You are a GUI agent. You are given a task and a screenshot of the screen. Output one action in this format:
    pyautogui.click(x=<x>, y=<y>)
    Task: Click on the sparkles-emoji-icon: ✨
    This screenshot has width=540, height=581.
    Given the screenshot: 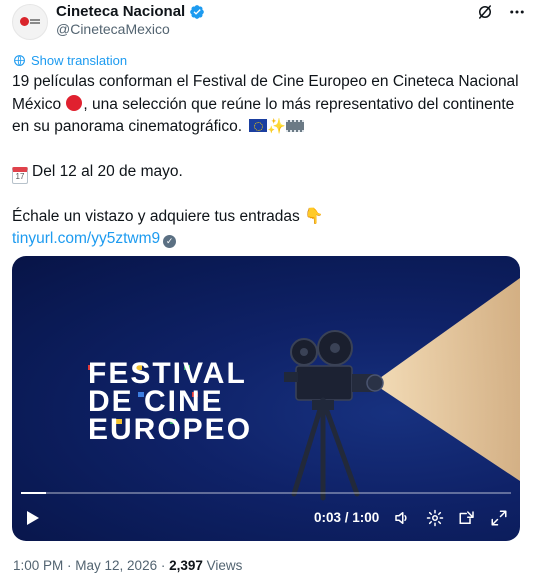 What is the action you would take?
    pyautogui.click(x=277, y=126)
    